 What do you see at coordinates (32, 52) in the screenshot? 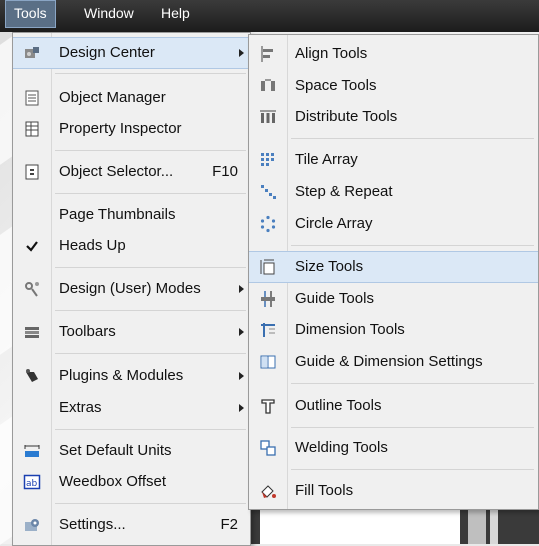
I see `design-center-icon` at bounding box center [32, 52].